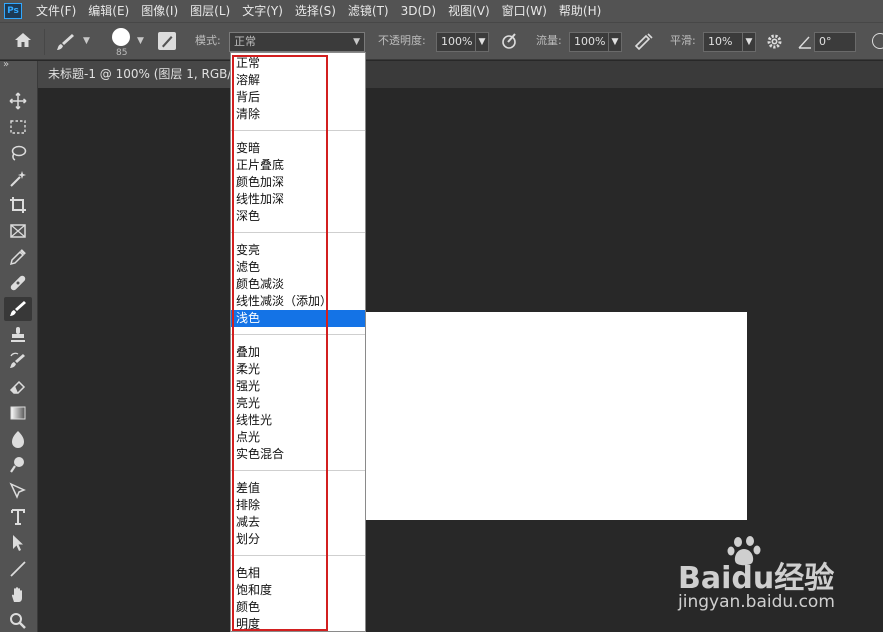  Describe the element at coordinates (805, 43) in the screenshot. I see `angle-icon` at that location.